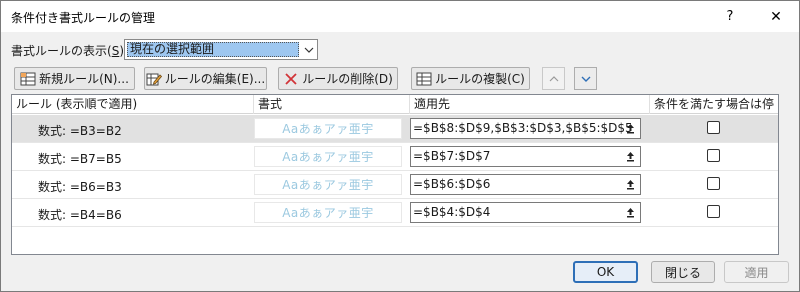  I want to click on table-row: 数式: =B4=B6 Aaあぁアァ亜宇 =$B$4:$D$4, so click(395, 213).